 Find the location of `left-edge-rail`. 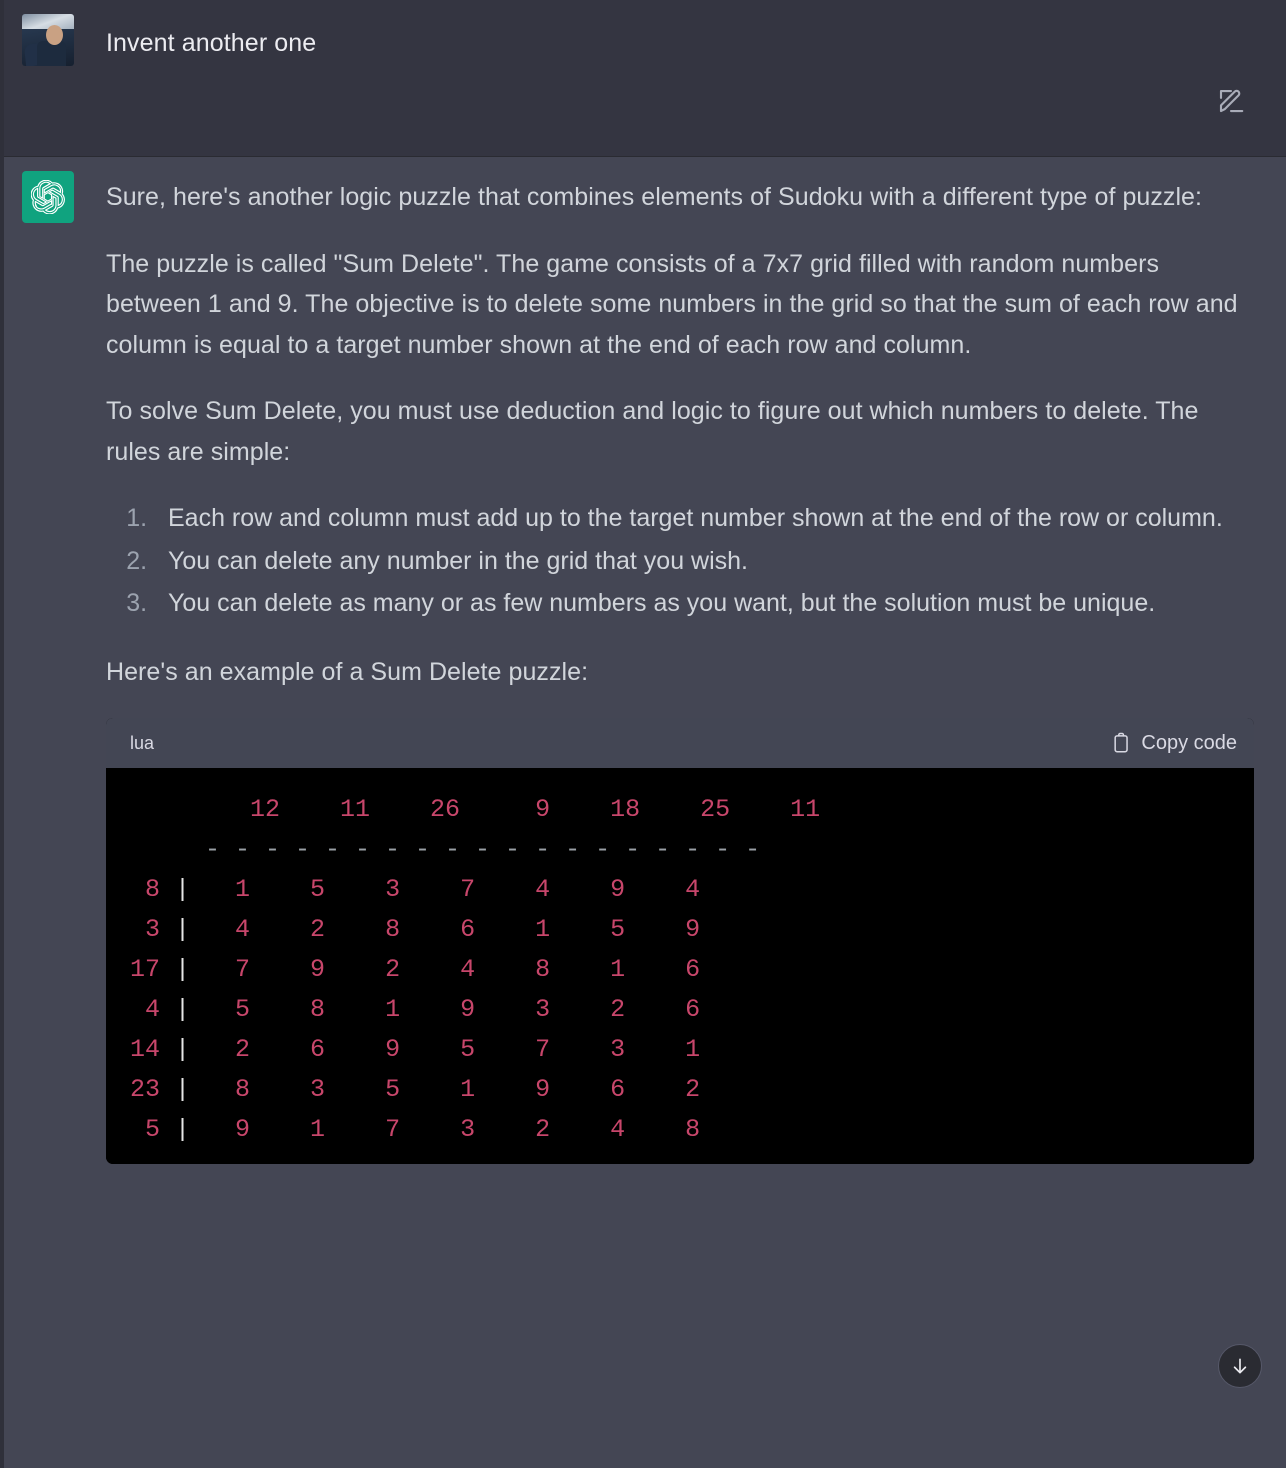

left-edge-rail is located at coordinates (2, 734).